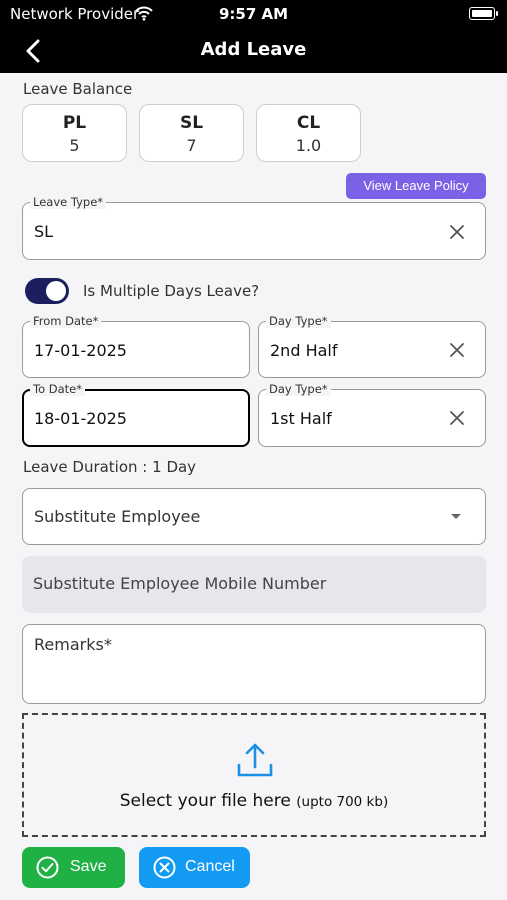 The height and width of the screenshot is (900, 507). I want to click on multiple-days-label: Is Multiple Days Leave?, so click(171, 291).